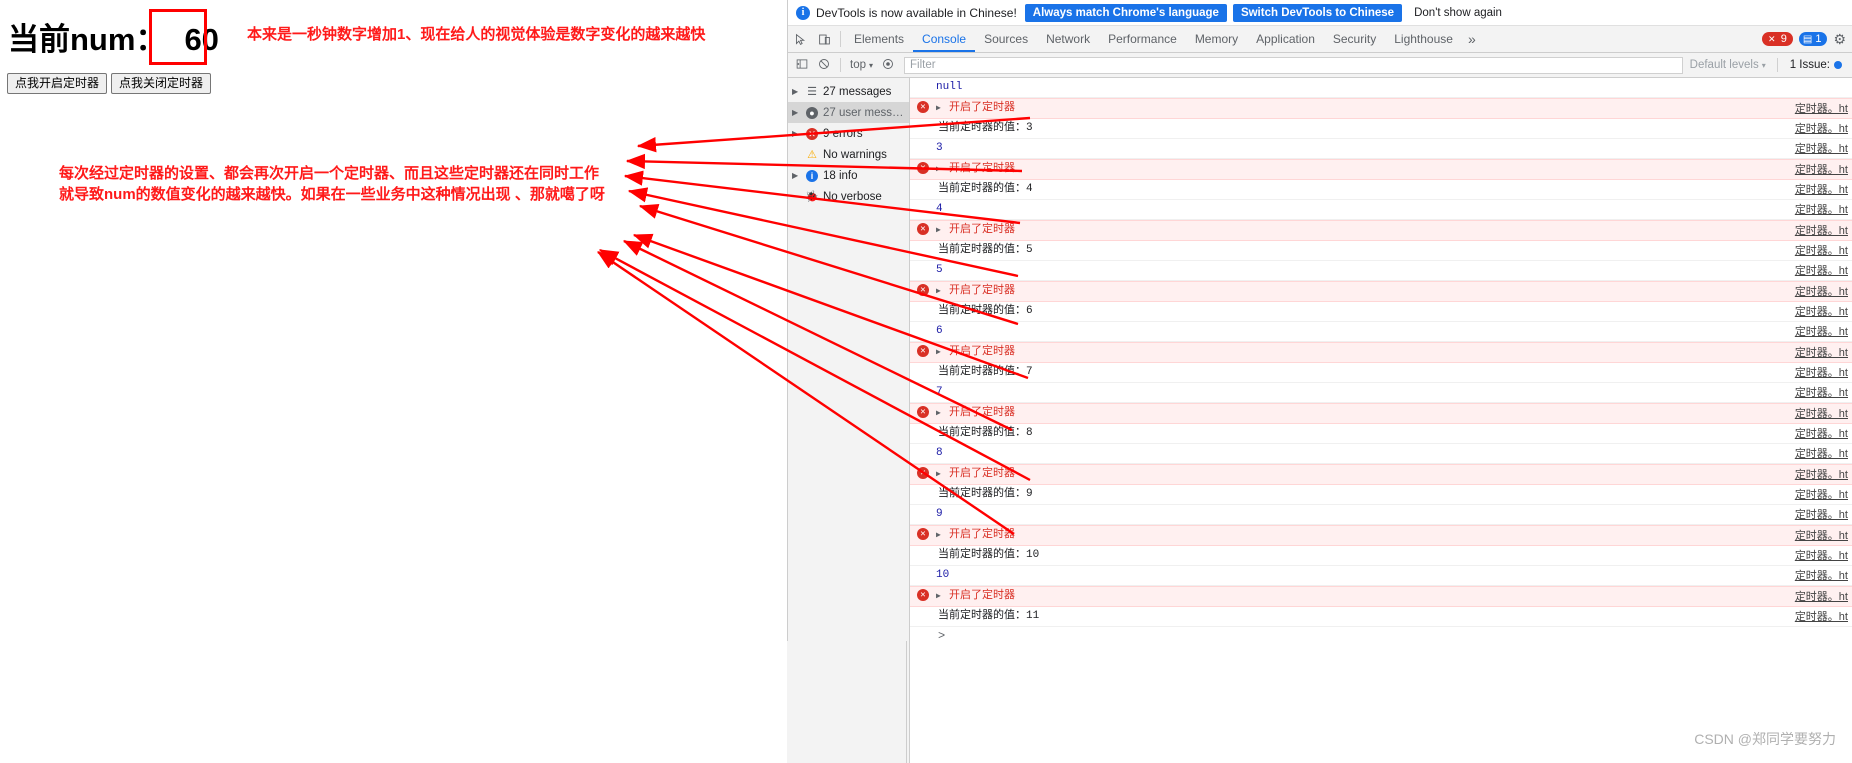 This screenshot has width=1852, height=763. I want to click on execution-context-selector: top ▾, so click(861, 65).